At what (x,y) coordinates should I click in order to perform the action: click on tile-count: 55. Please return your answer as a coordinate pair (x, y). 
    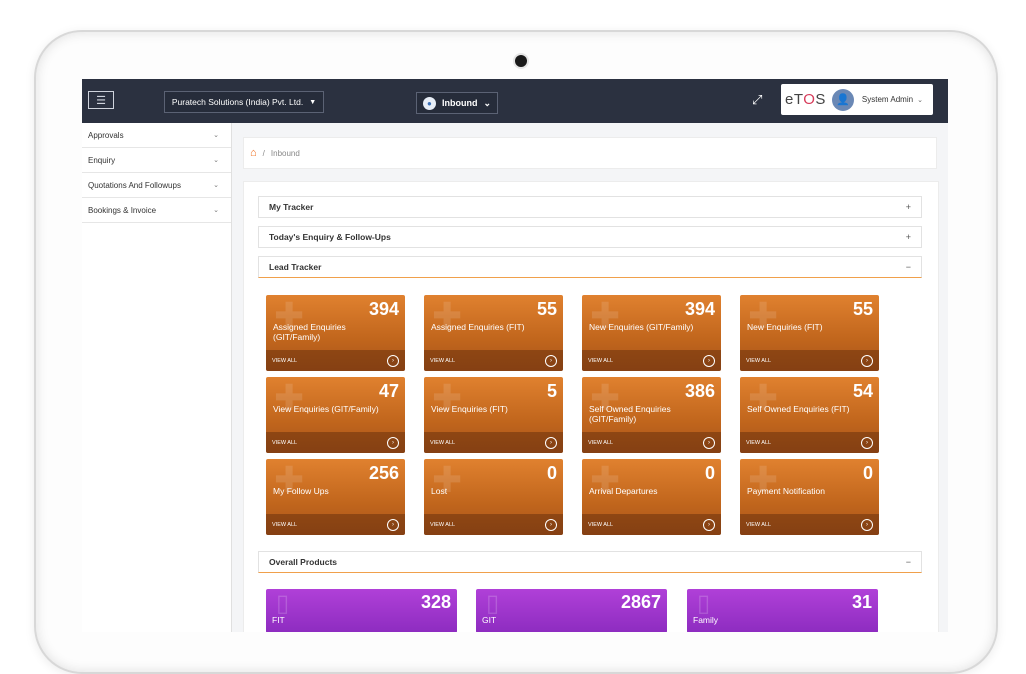
    Looking at the image, I should click on (546, 309).